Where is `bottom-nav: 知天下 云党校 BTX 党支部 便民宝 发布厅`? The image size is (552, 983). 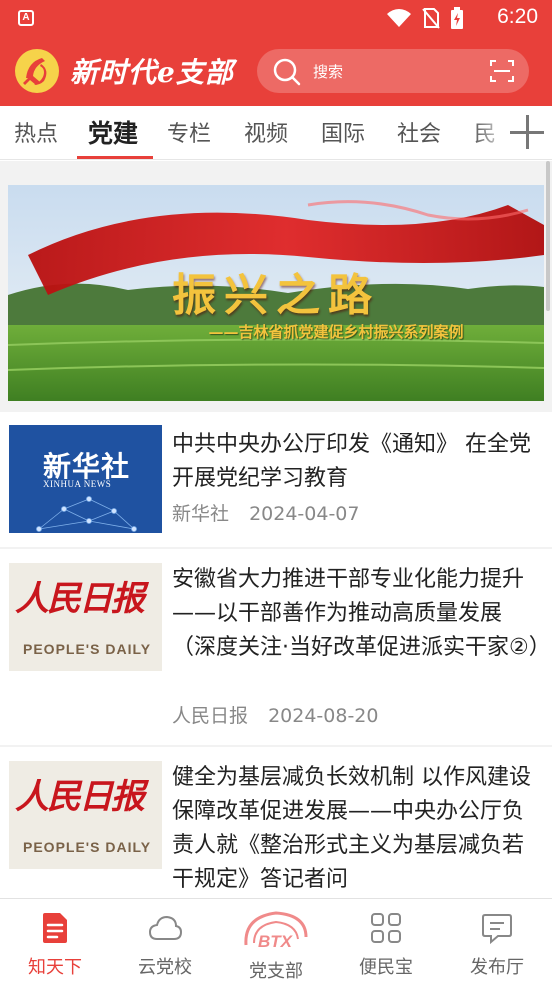 bottom-nav: 知天下 云党校 BTX 党支部 便民宝 发布厅 is located at coordinates (276, 940).